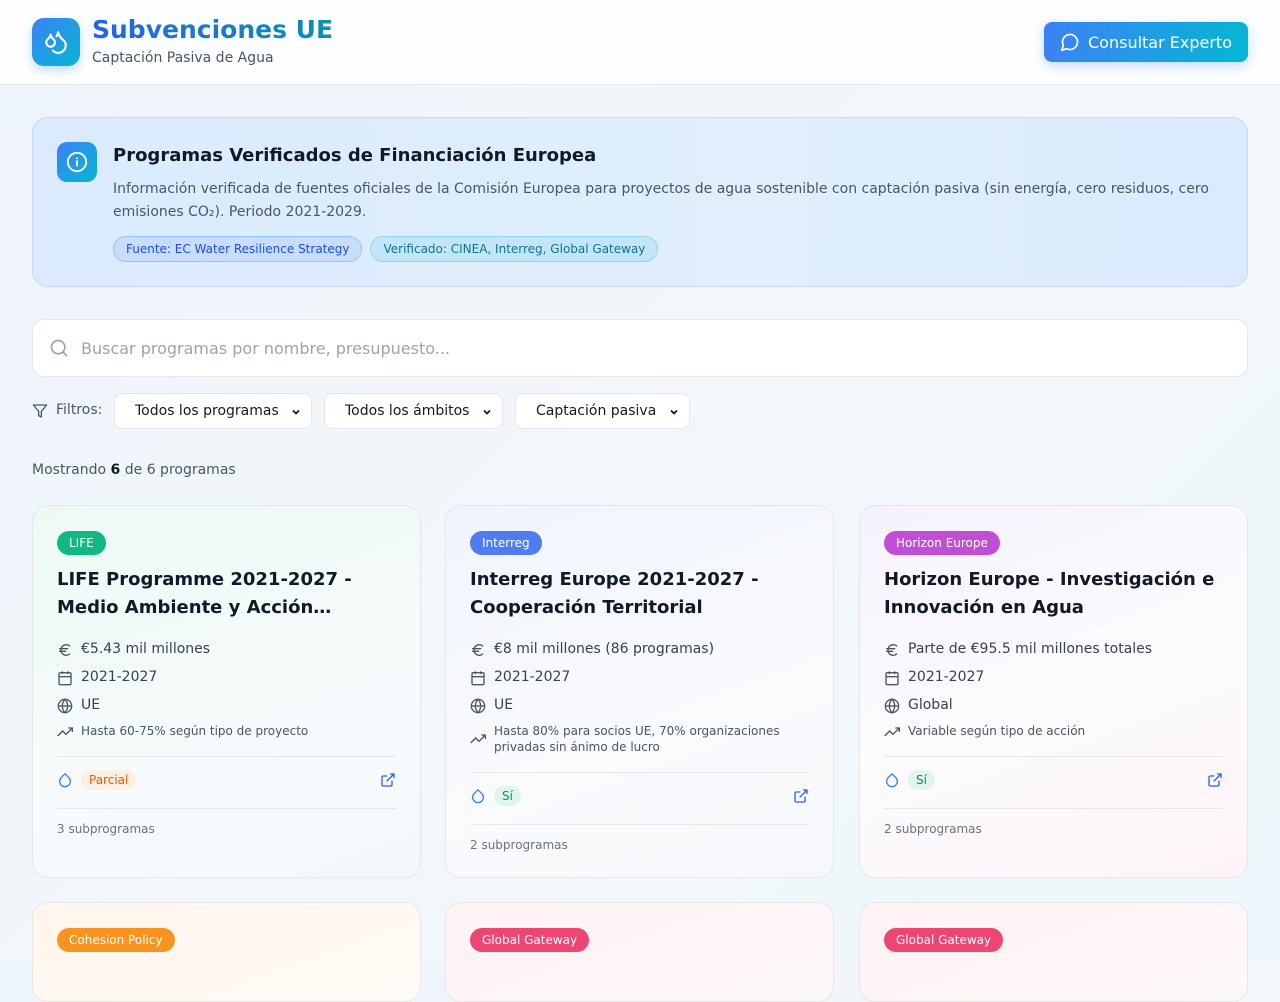 The height and width of the screenshot is (1002, 1280). I want to click on consult-expert-label: Consultar Experto, so click(1160, 42).